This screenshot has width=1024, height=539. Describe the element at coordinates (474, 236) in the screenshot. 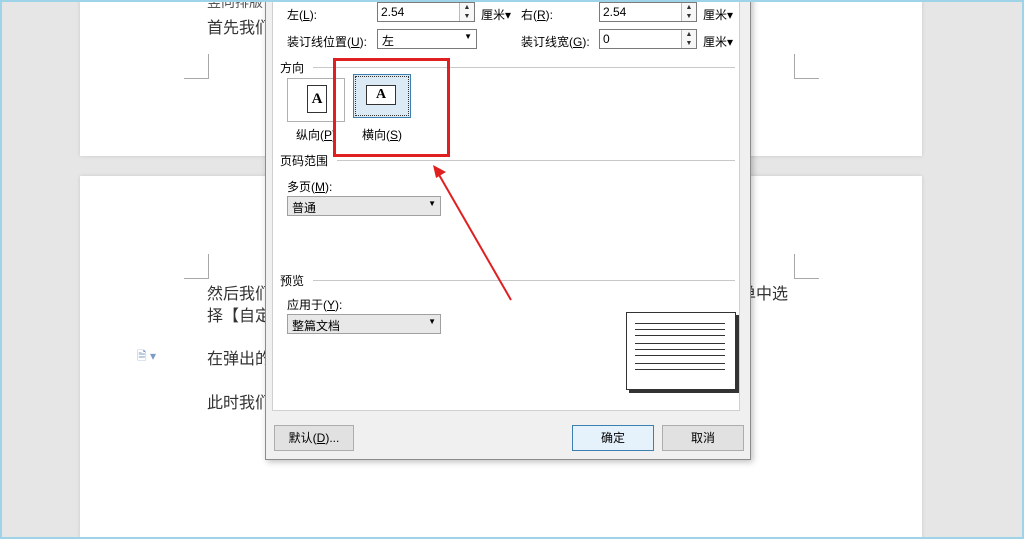

I see `arrow-line` at that location.